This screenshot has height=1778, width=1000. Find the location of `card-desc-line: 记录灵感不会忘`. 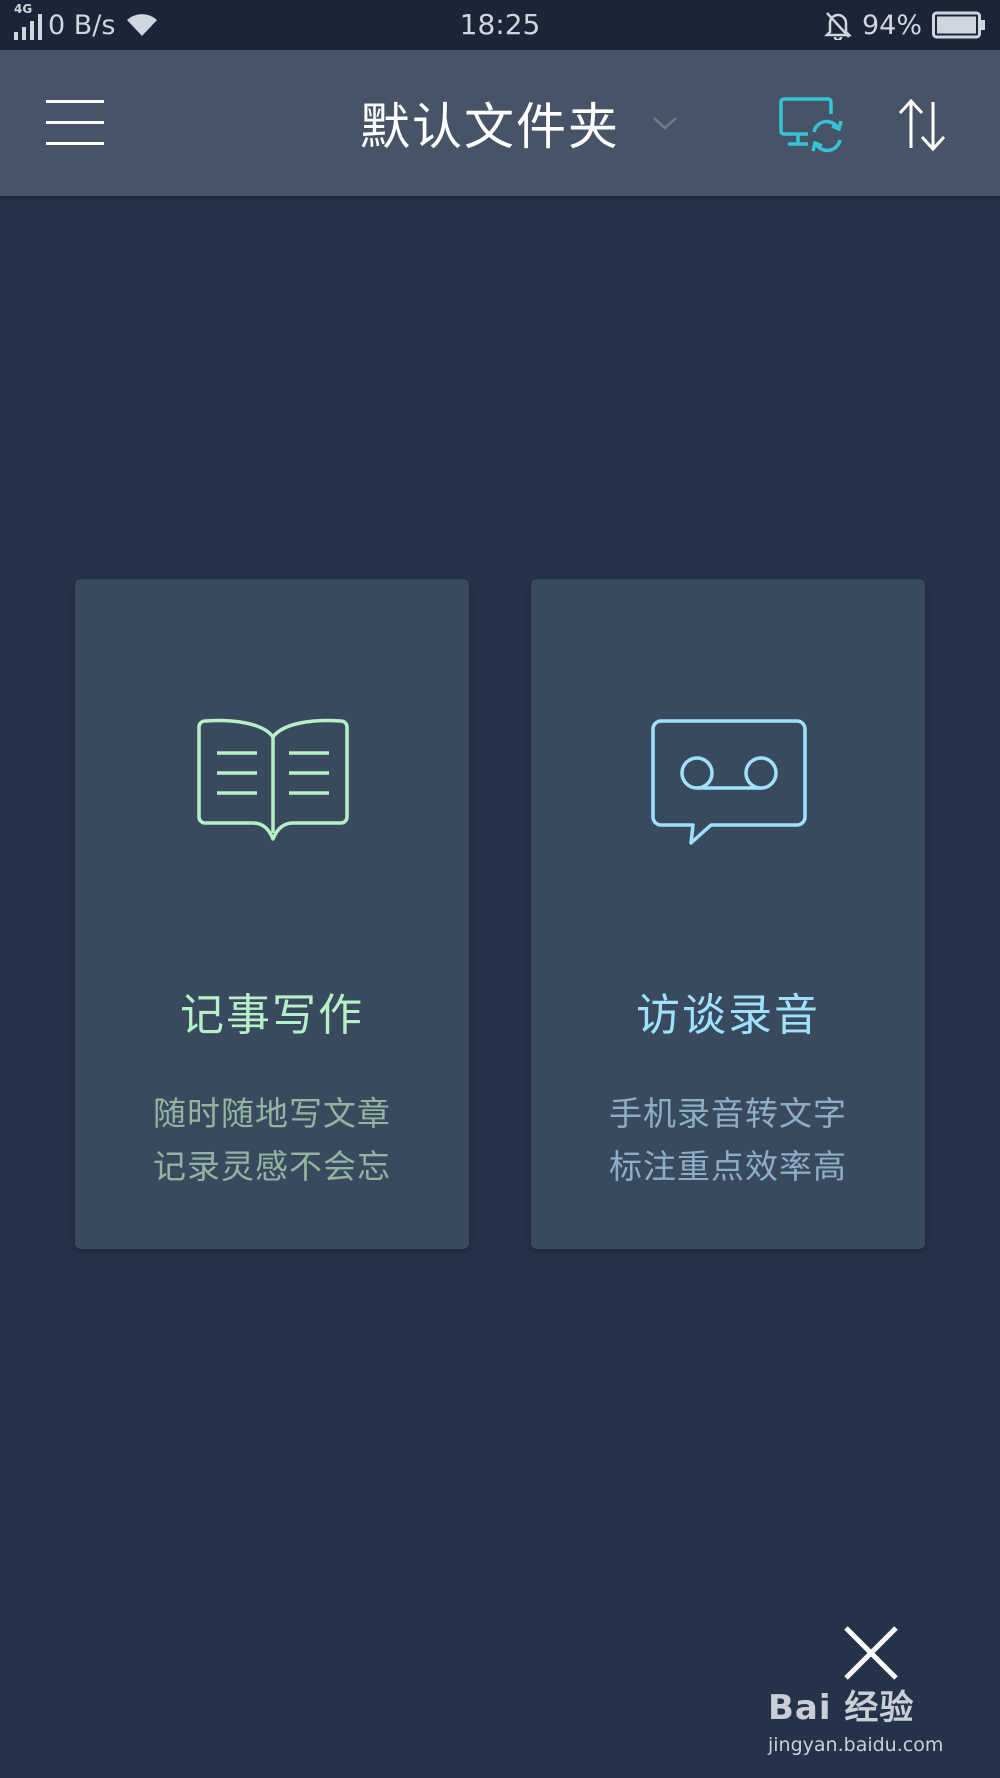

card-desc-line: 记录灵感不会忘 is located at coordinates (272, 1166).